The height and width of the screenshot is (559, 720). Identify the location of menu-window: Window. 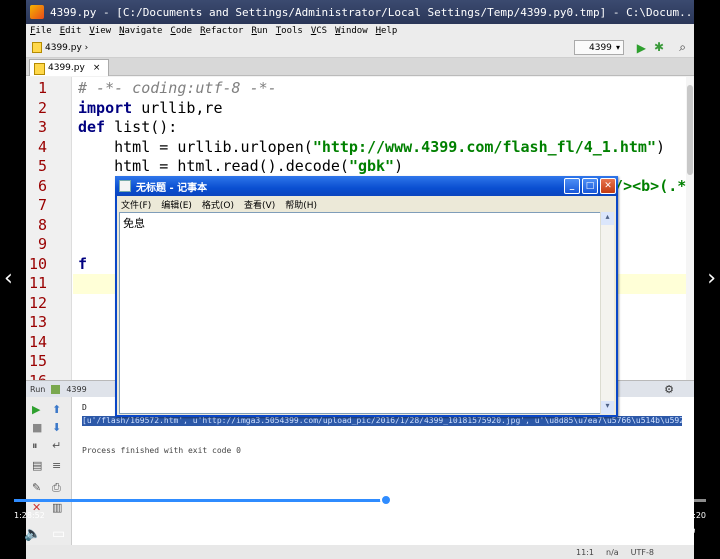
(351, 31).